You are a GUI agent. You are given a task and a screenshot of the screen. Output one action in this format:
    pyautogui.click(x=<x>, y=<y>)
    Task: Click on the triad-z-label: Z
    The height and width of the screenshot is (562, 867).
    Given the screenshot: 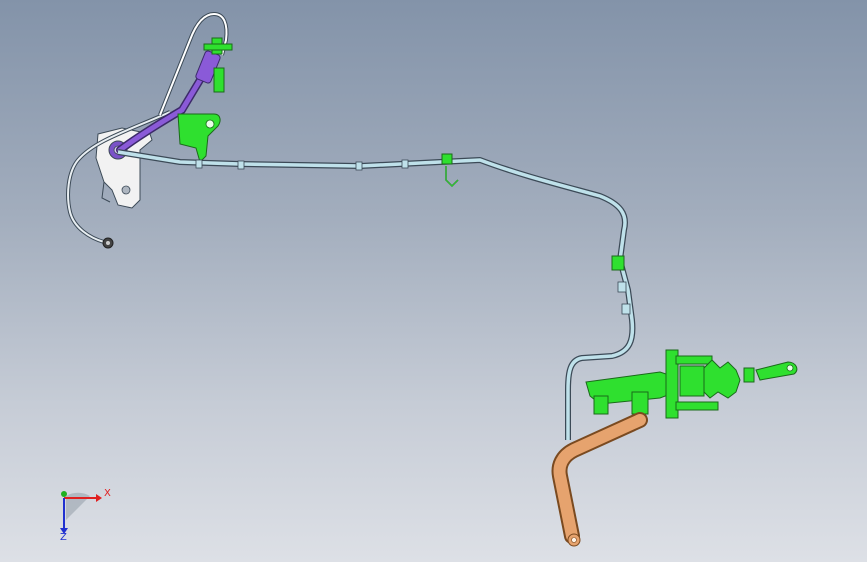 What is the action you would take?
    pyautogui.click(x=63, y=537)
    